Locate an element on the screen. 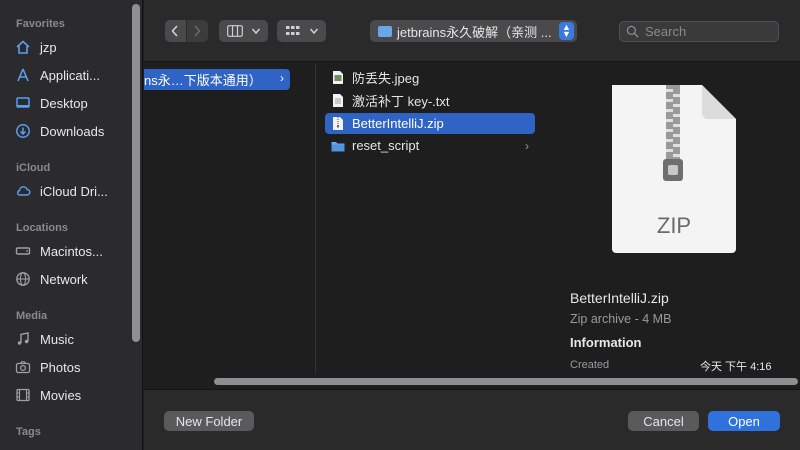 This screenshot has width=800, height=450. music-icon is located at coordinates (23, 339).